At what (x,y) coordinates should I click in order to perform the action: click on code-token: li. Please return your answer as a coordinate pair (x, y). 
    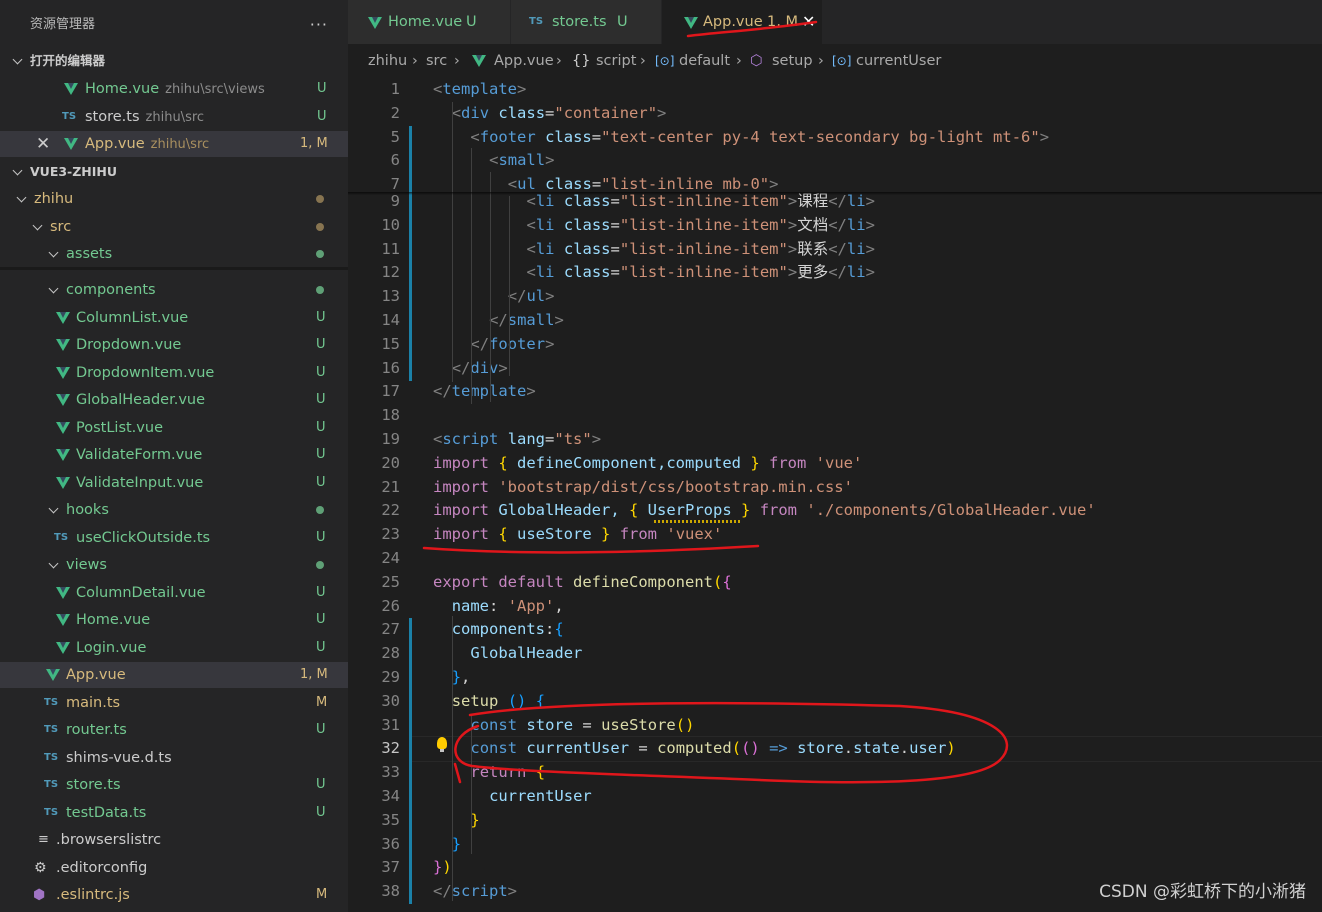
    Looking at the image, I should click on (856, 272).